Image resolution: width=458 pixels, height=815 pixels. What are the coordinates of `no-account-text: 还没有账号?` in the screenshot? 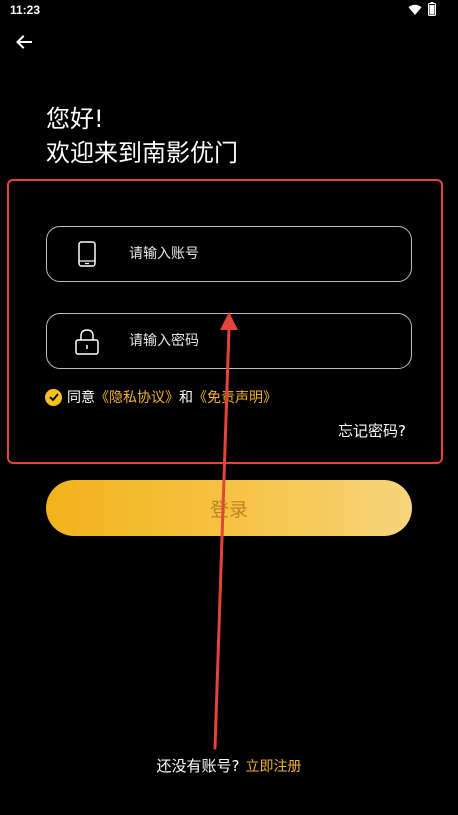 It's located at (198, 766).